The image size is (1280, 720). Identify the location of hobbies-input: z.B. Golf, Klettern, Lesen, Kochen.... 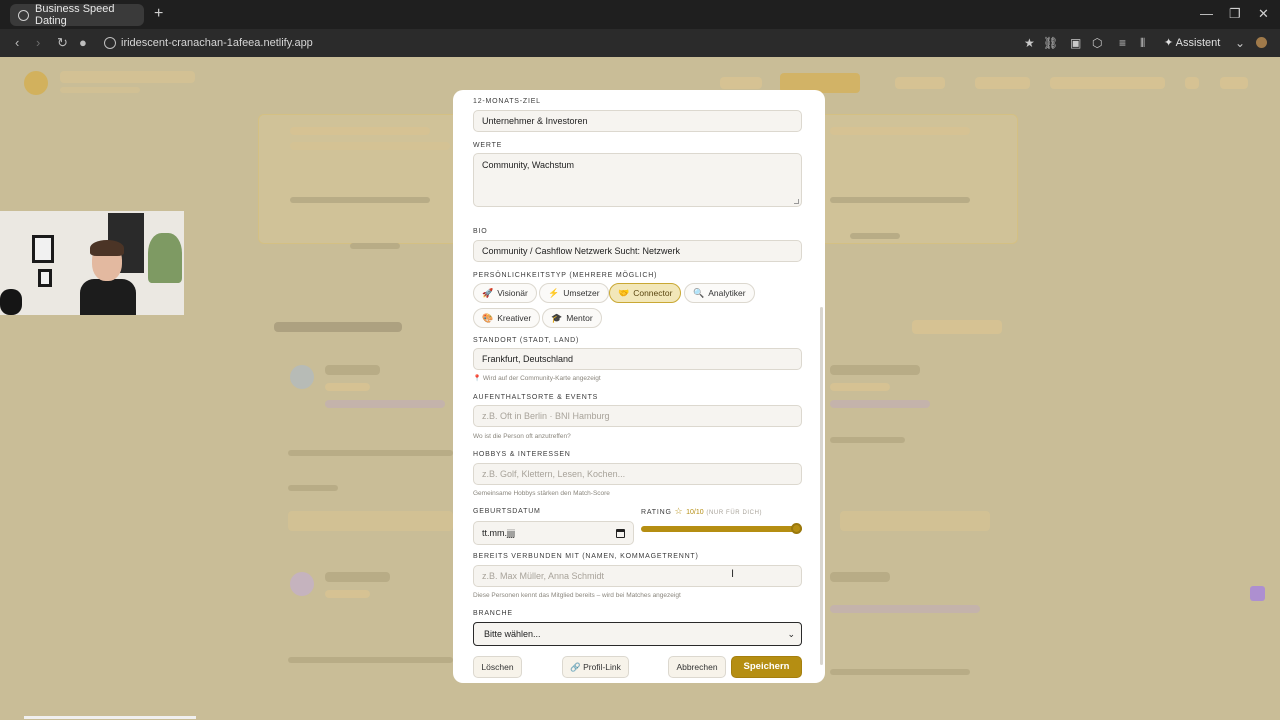
(637, 474).